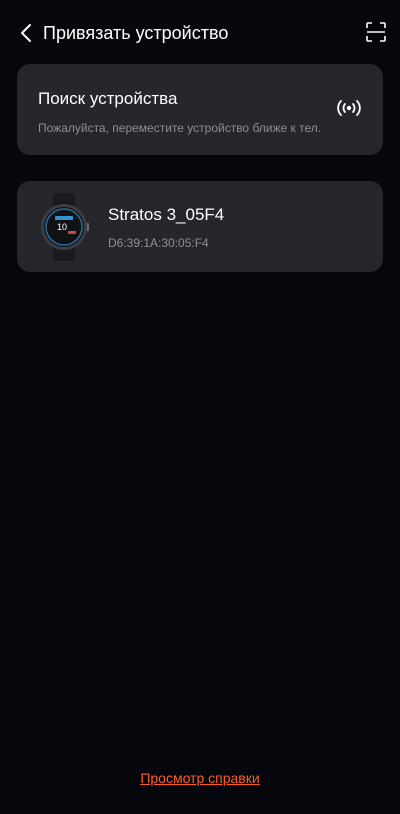 The height and width of the screenshot is (814, 400). I want to click on page-title: Привязать устройство, so click(136, 33).